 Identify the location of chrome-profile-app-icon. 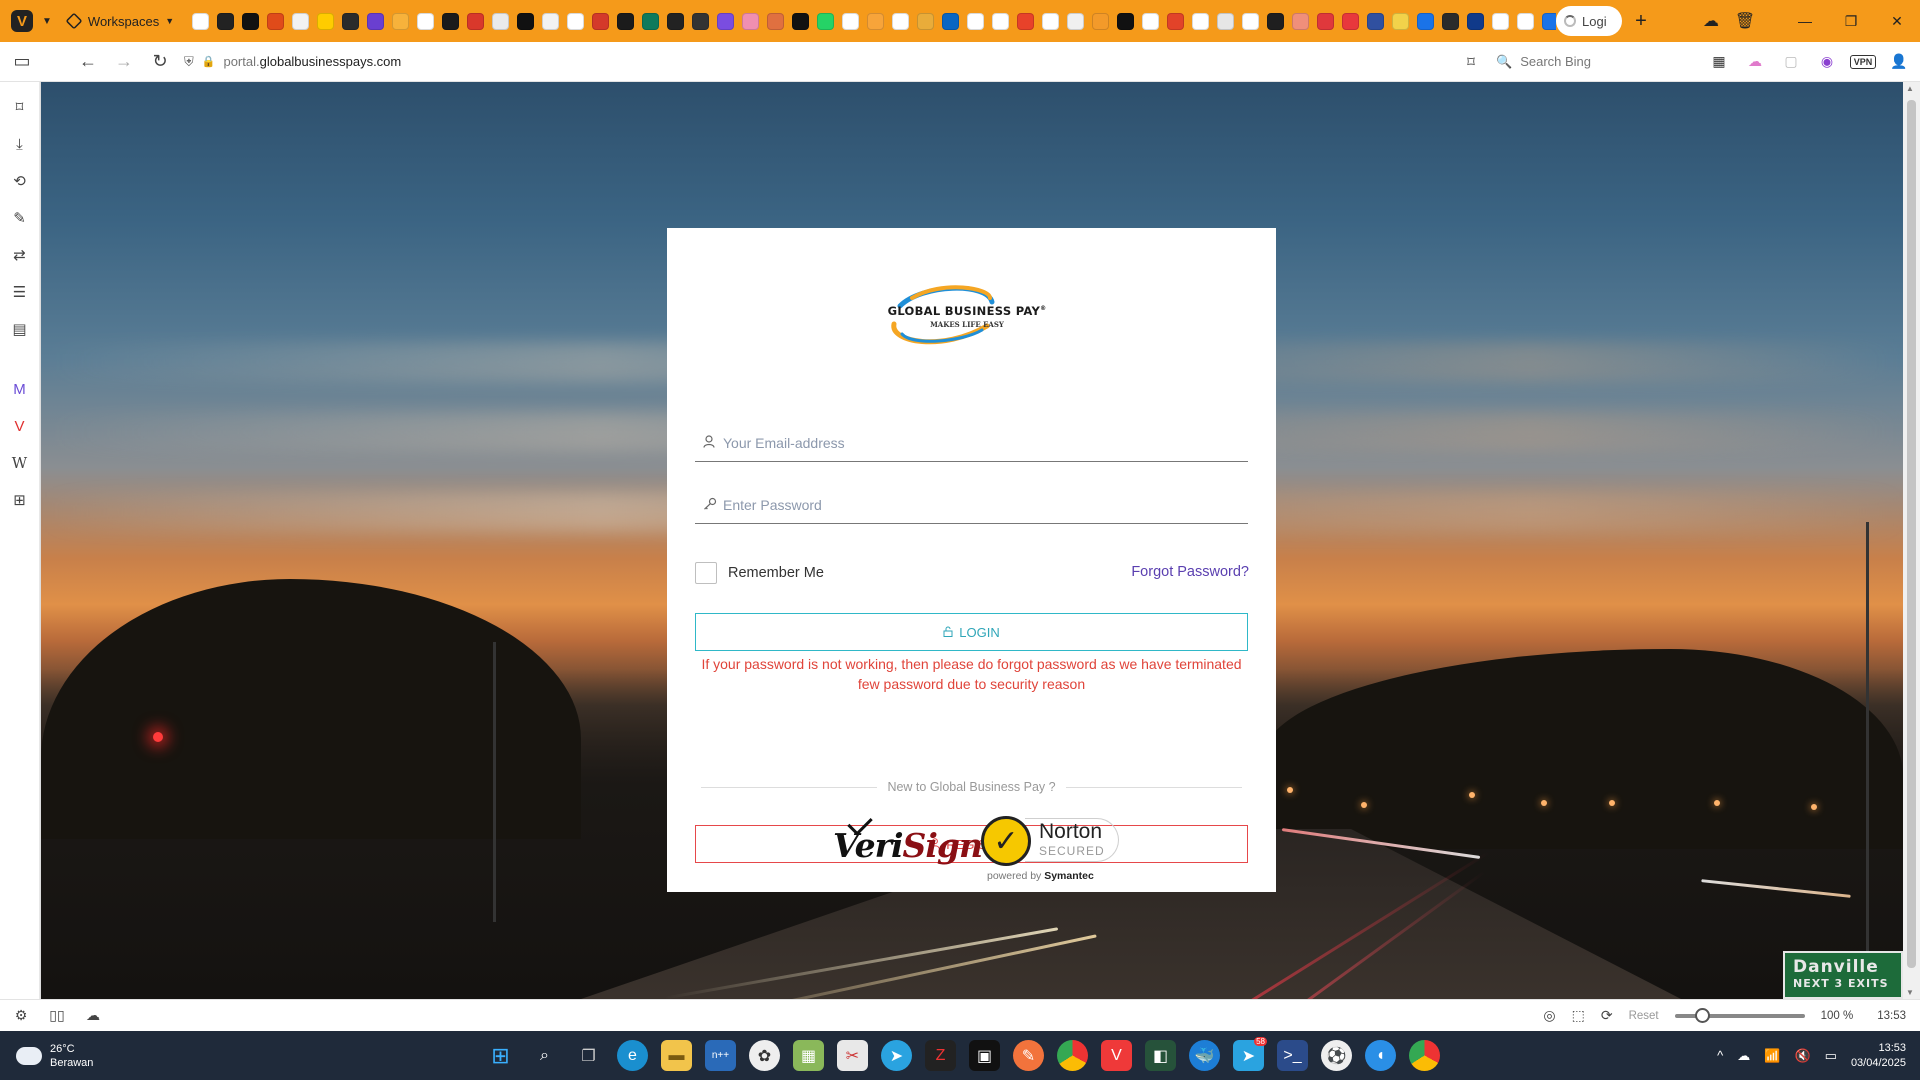
(1424, 1055).